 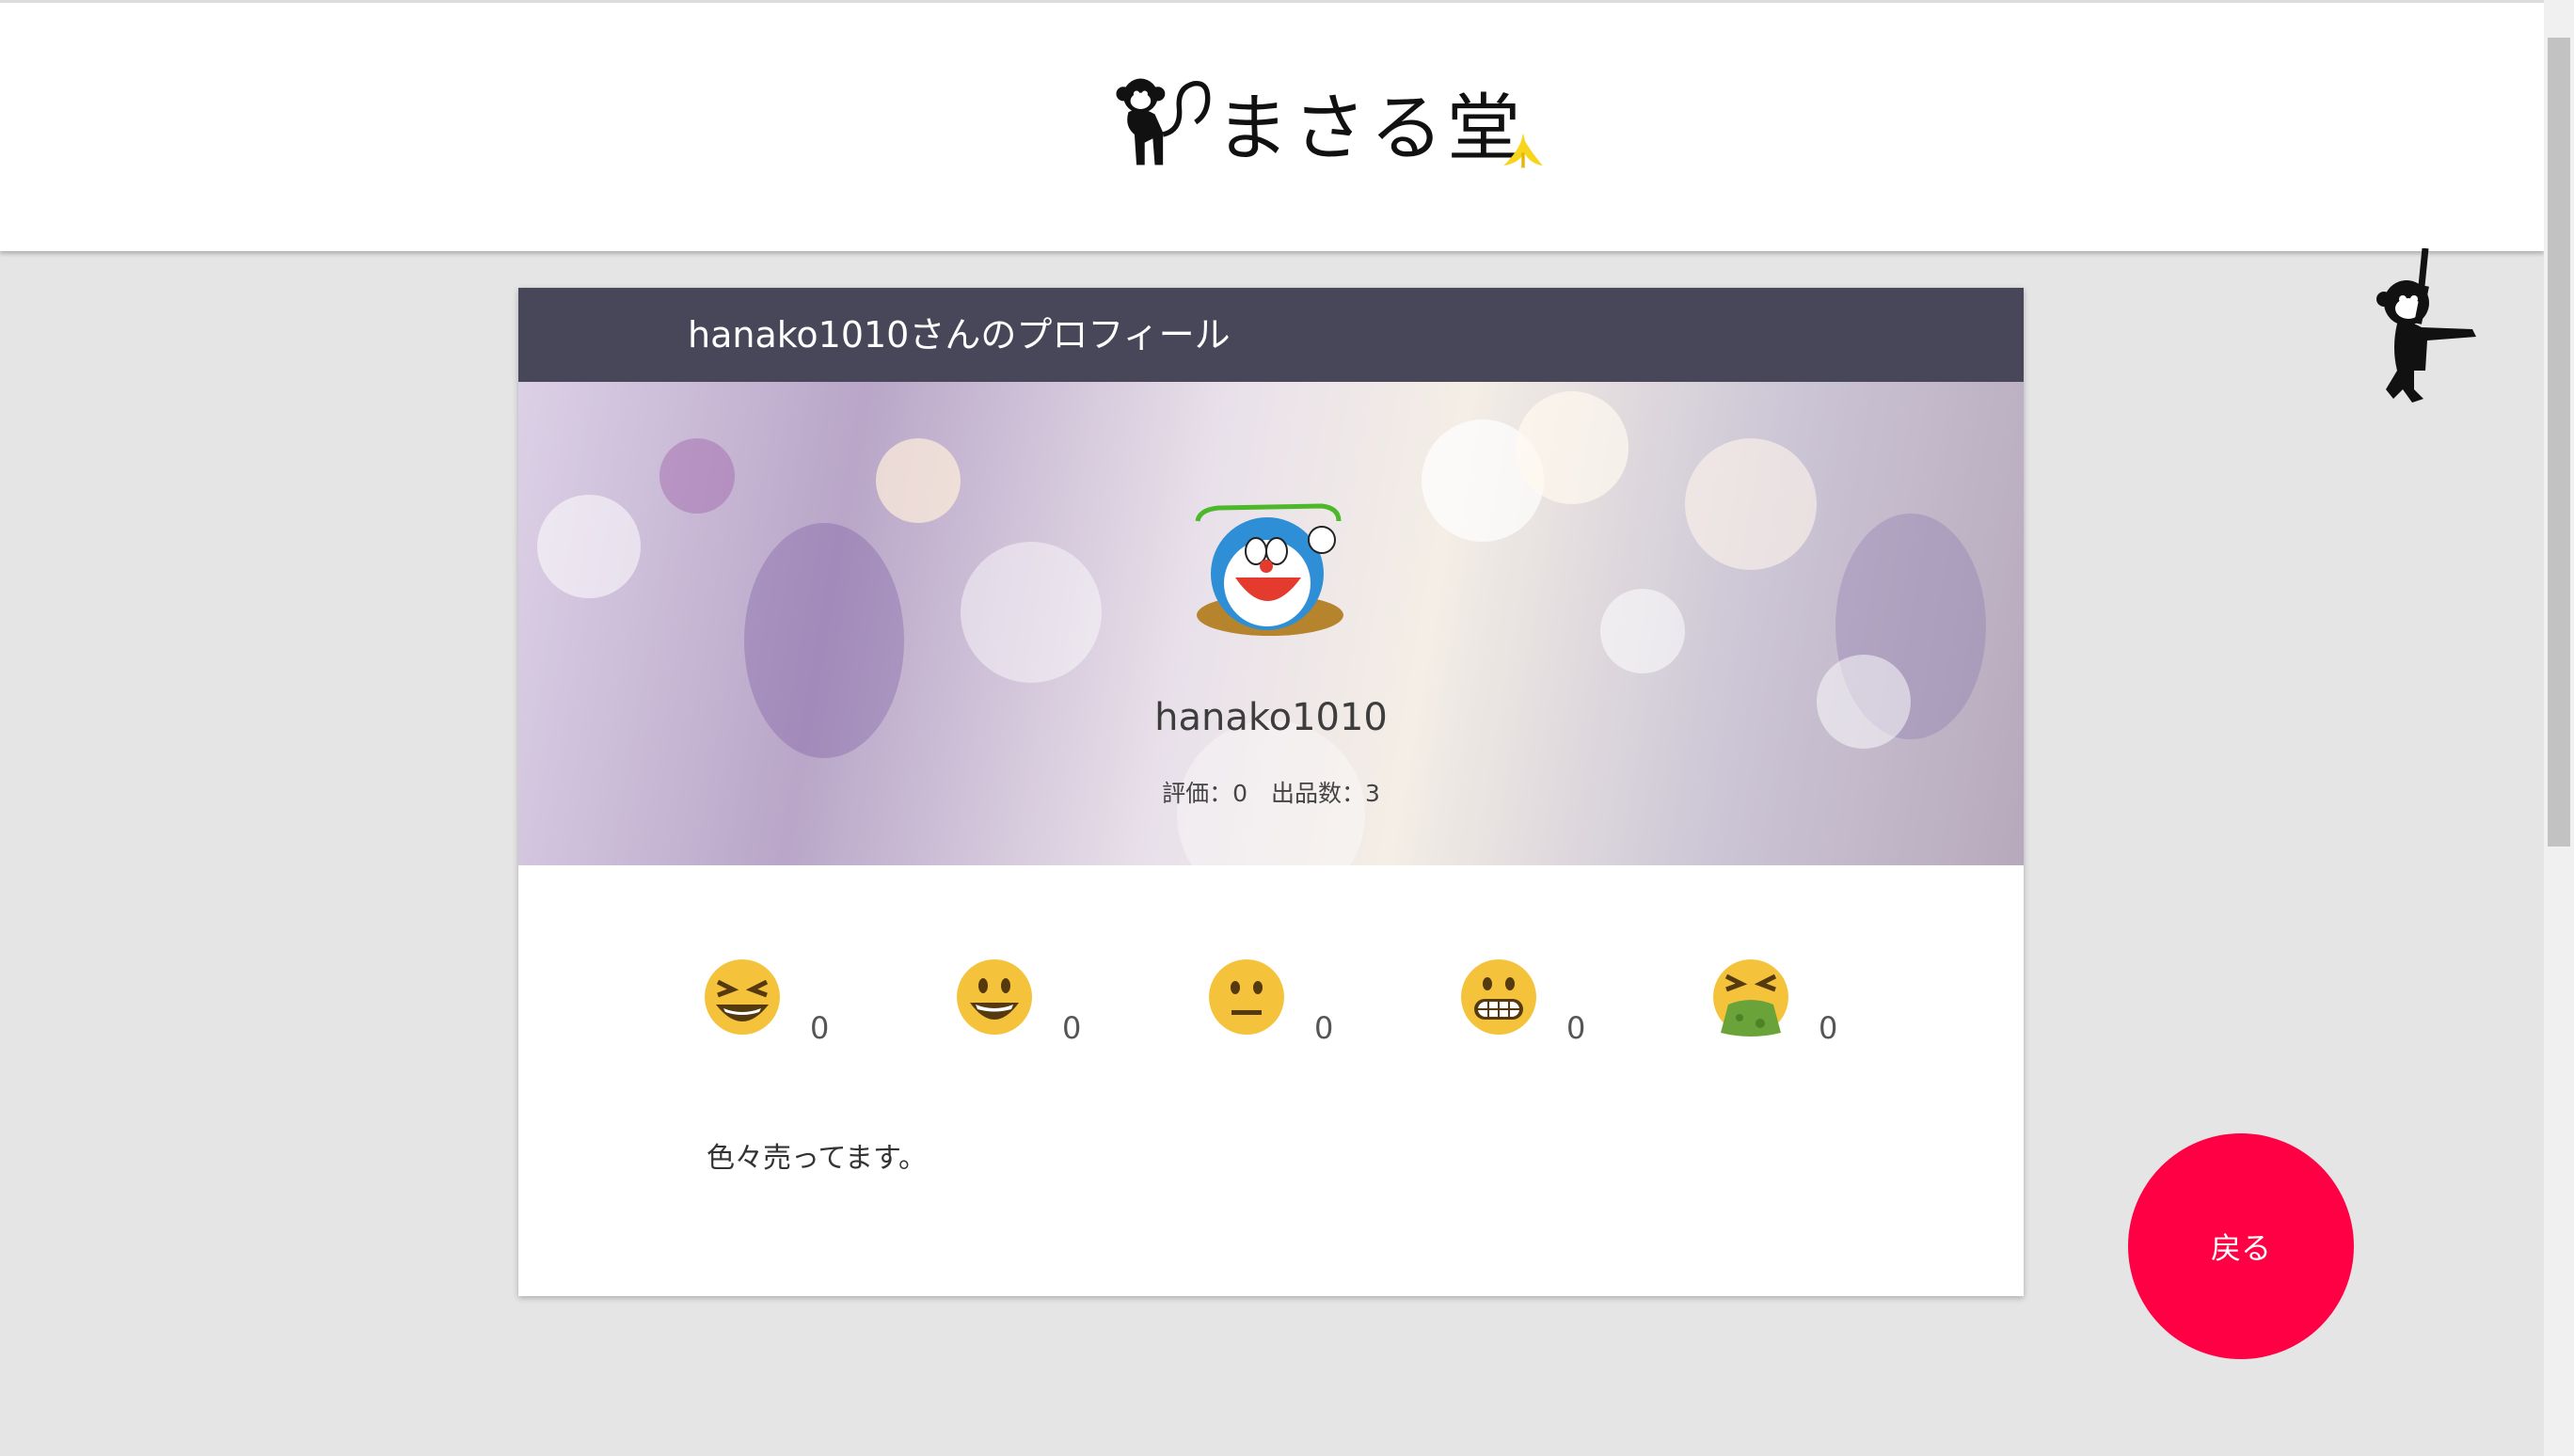 What do you see at coordinates (1163, 122) in the screenshot?
I see `monkey-logo-icon` at bounding box center [1163, 122].